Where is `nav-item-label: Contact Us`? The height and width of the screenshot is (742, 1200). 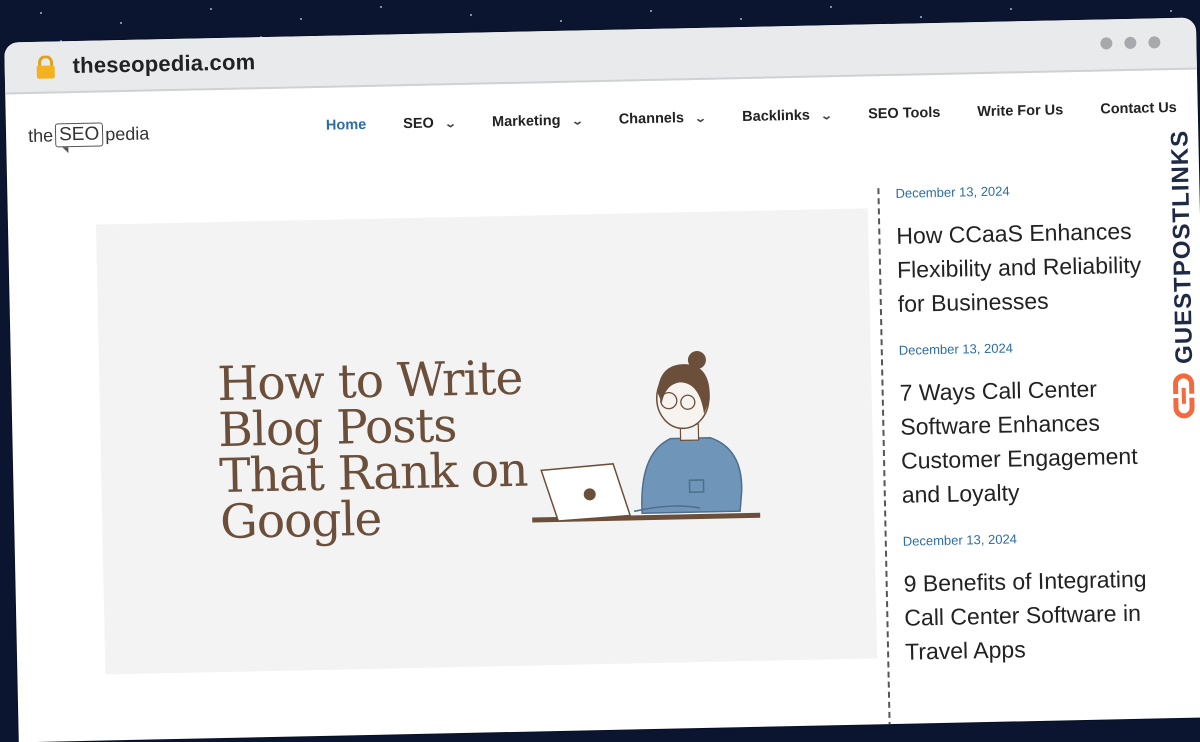
nav-item-label: Contact Us is located at coordinates (1138, 109).